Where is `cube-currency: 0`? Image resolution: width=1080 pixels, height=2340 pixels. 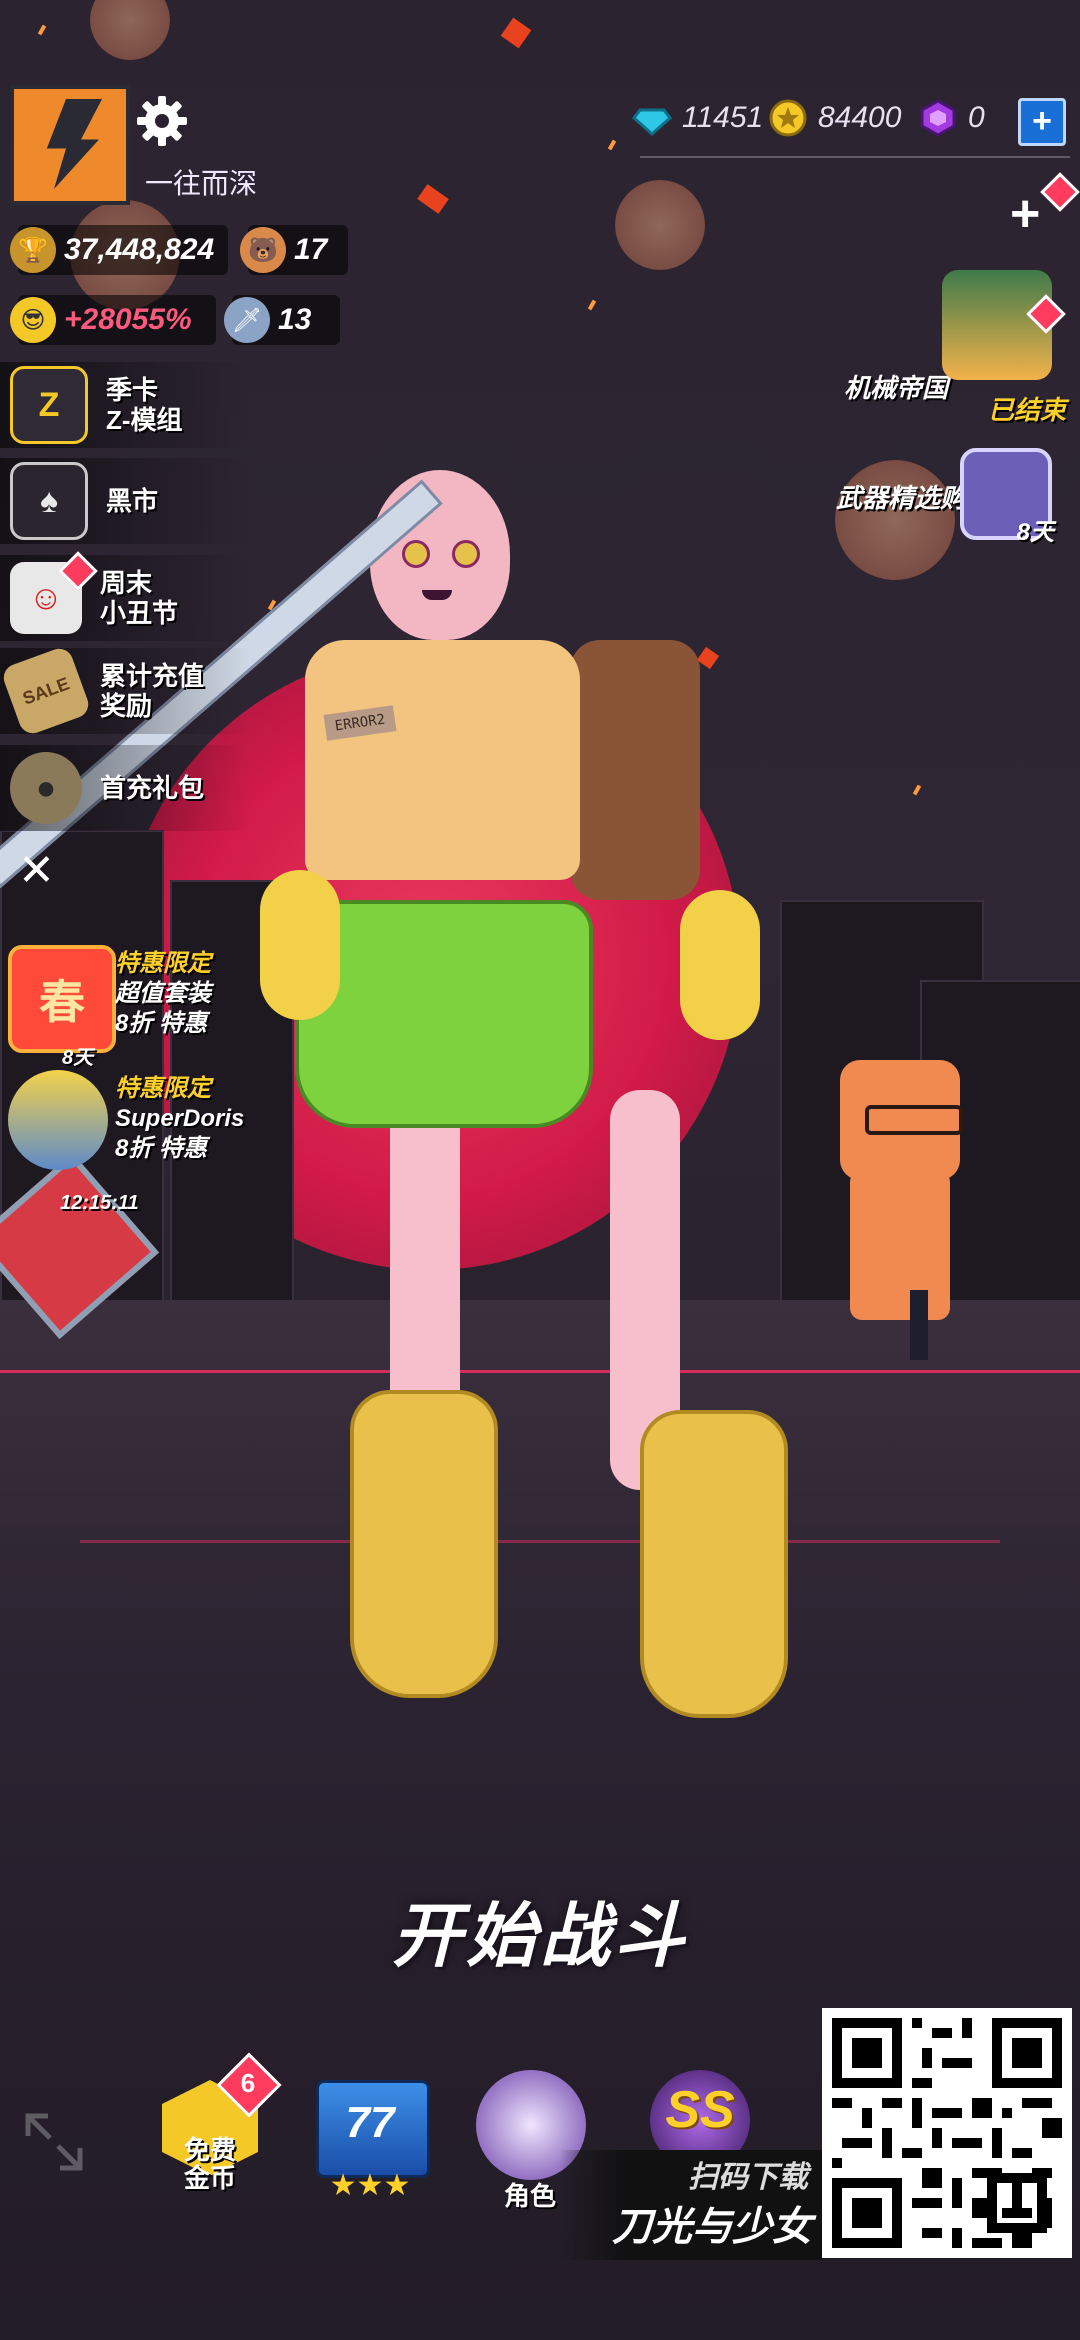 cube-currency: 0 is located at coordinates (951, 118).